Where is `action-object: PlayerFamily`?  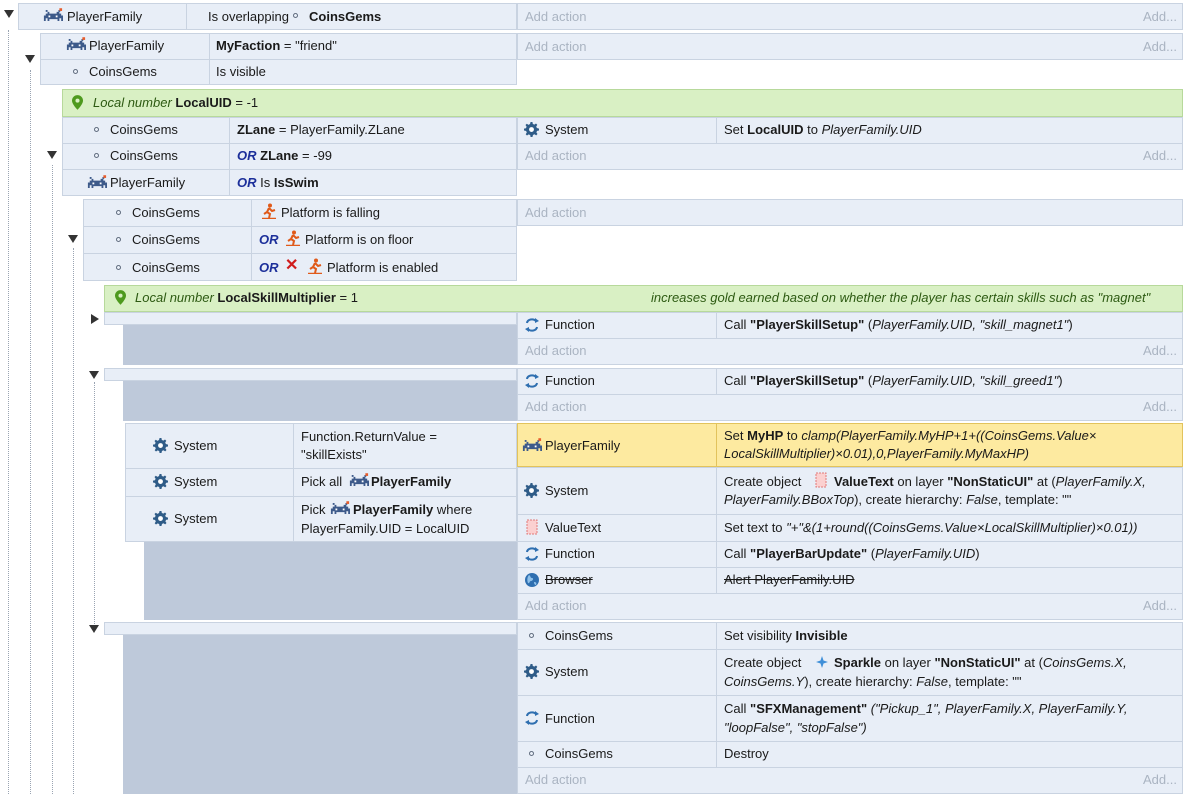 action-object: PlayerFamily is located at coordinates (583, 445).